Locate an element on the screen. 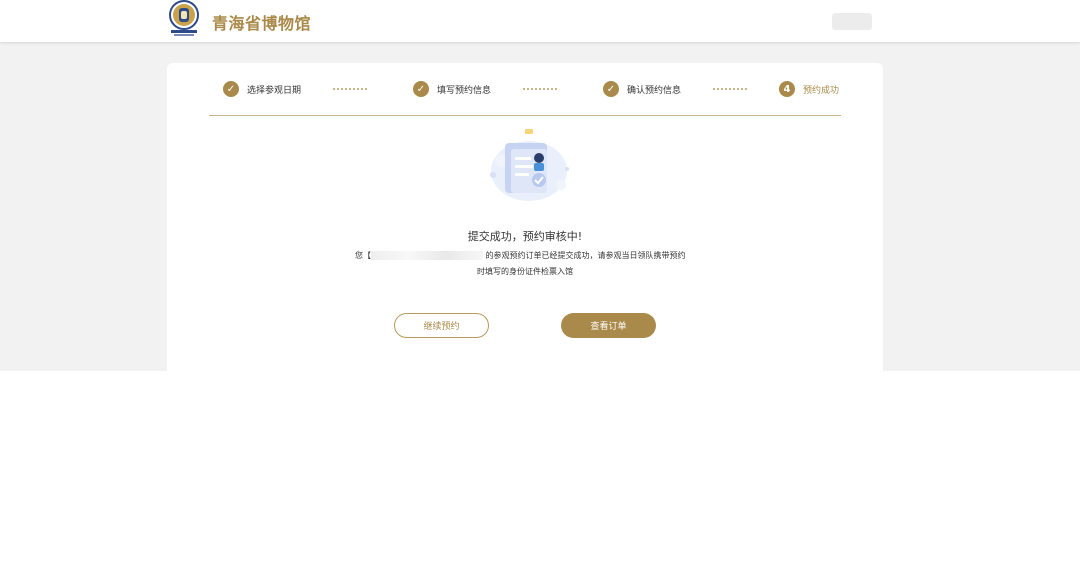 The image size is (1080, 571). step-number: 4 is located at coordinates (787, 89).